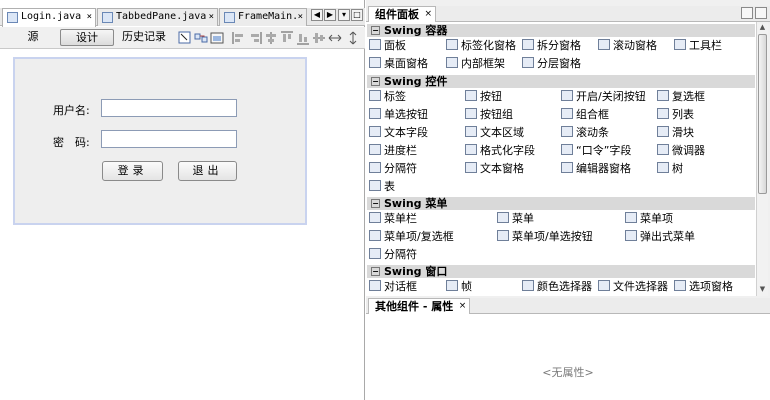 This screenshot has width=770, height=400. Describe the element at coordinates (317, 15) in the screenshot. I see `scroll-left-button: ◀` at that location.